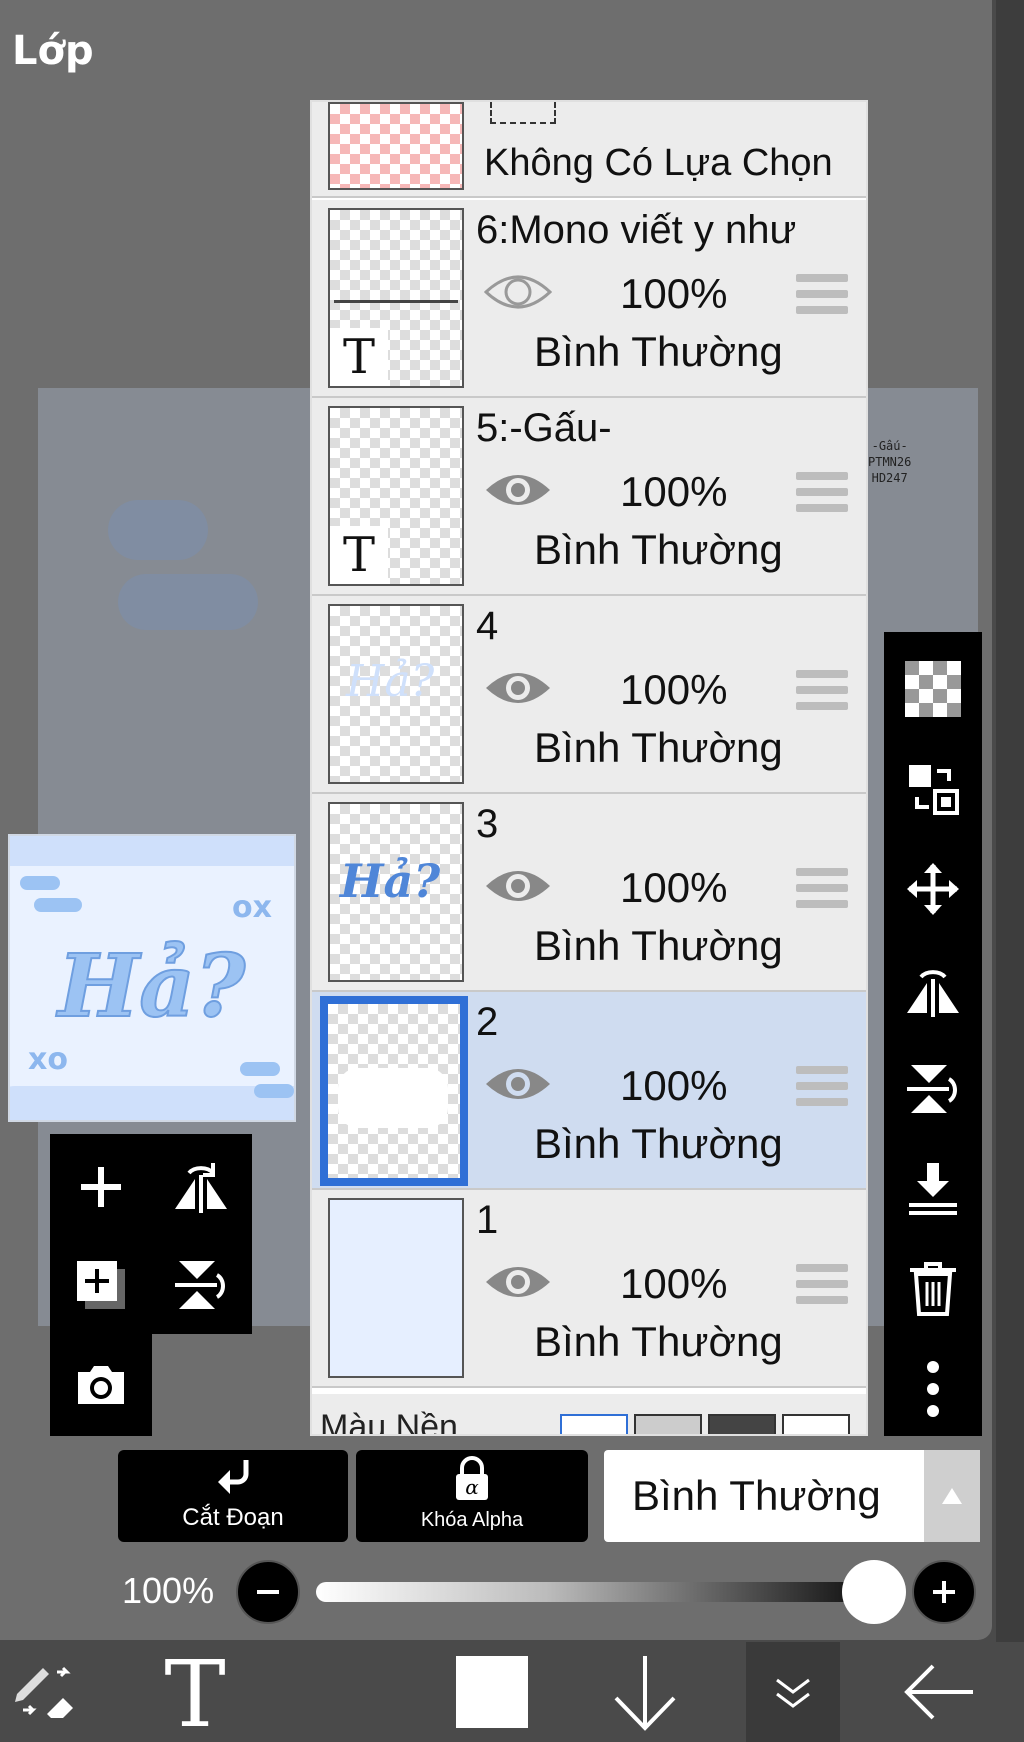 This screenshot has height=1742, width=1024. What do you see at coordinates (158, 530) in the screenshot?
I see `canvas-shape` at bounding box center [158, 530].